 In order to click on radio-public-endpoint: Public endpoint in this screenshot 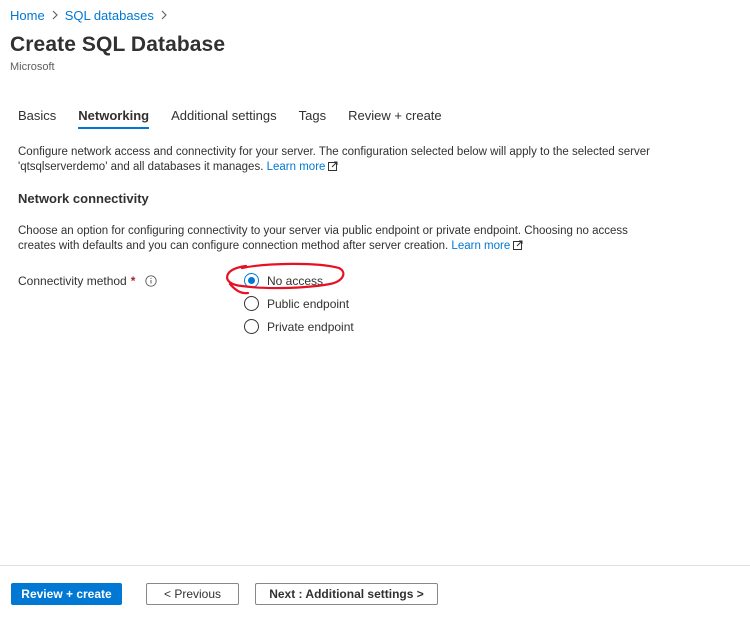, I will do `click(299, 303)`.